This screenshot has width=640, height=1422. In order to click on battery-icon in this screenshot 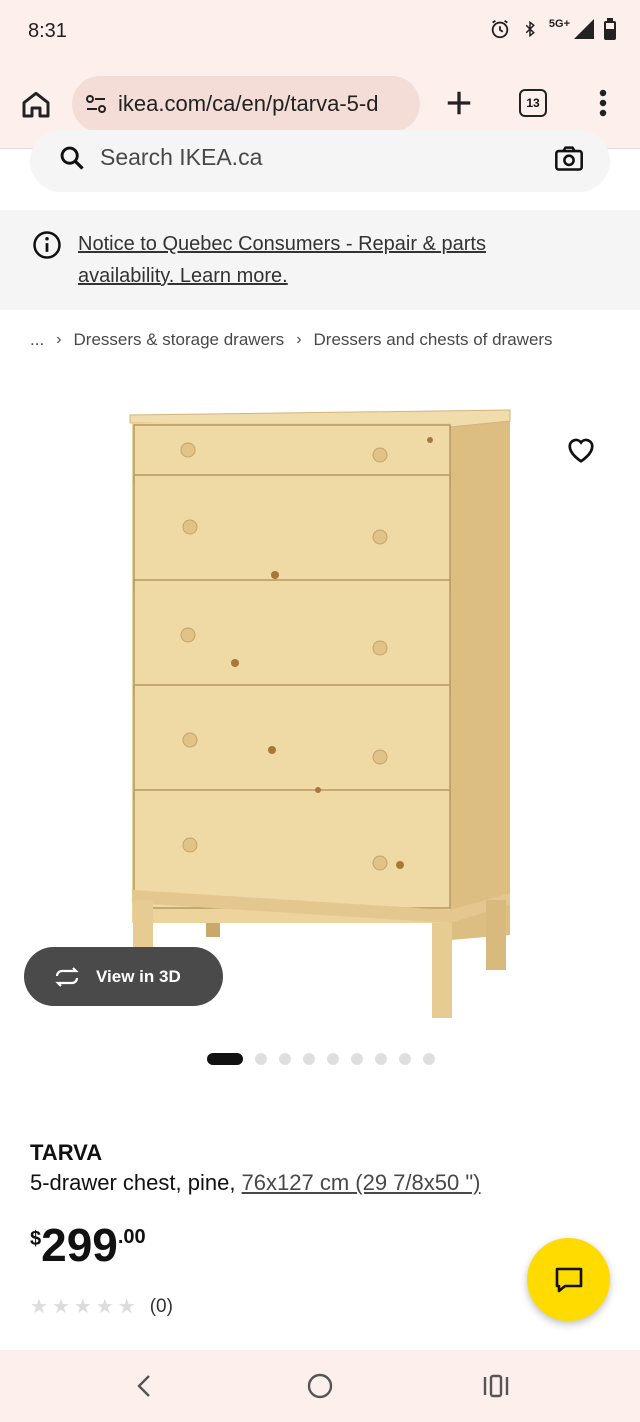, I will do `click(610, 29)`.